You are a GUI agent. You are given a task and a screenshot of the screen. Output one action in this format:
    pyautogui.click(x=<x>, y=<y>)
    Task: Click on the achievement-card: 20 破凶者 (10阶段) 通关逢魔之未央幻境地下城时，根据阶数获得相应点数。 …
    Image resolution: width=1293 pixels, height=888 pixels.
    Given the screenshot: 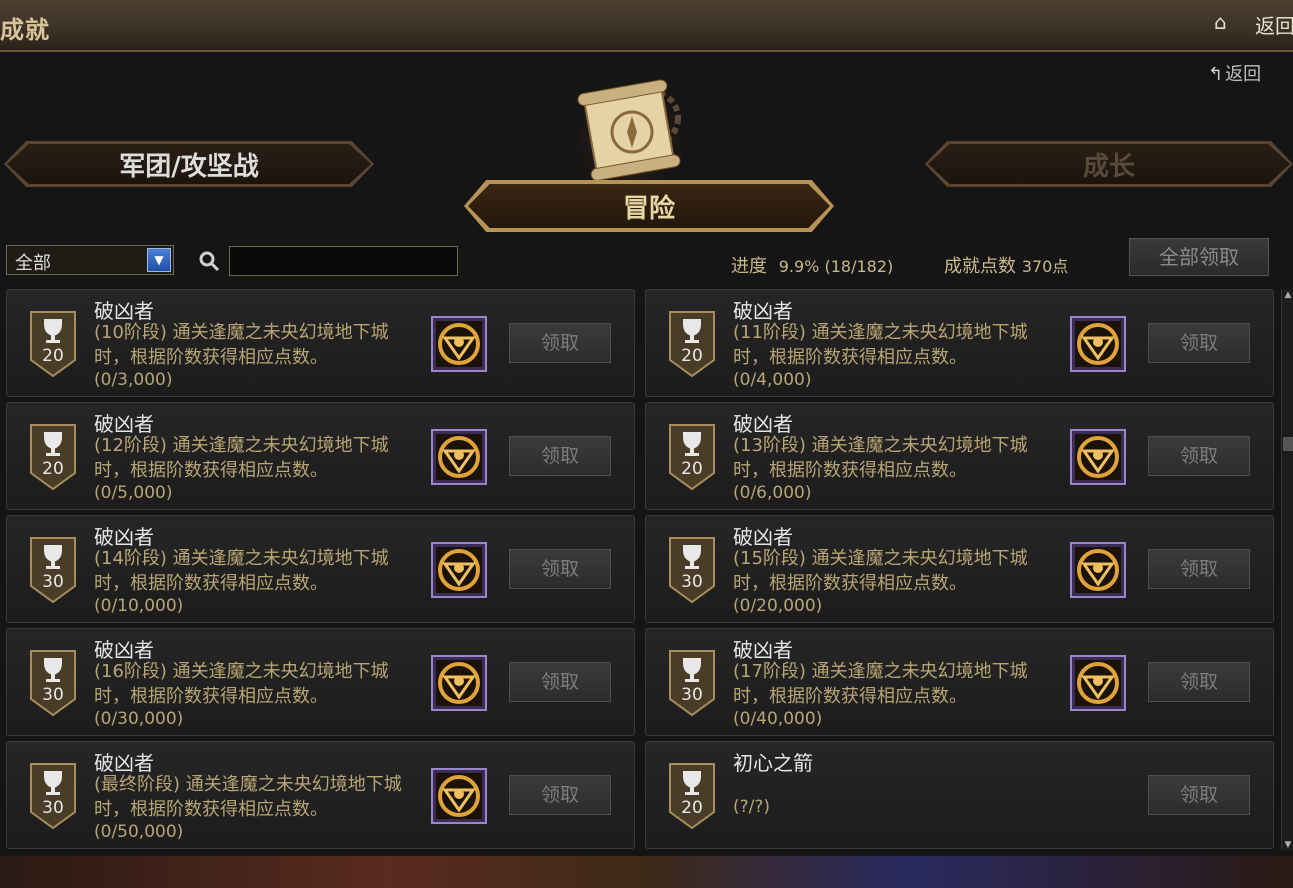 What is the action you would take?
    pyautogui.click(x=320, y=343)
    